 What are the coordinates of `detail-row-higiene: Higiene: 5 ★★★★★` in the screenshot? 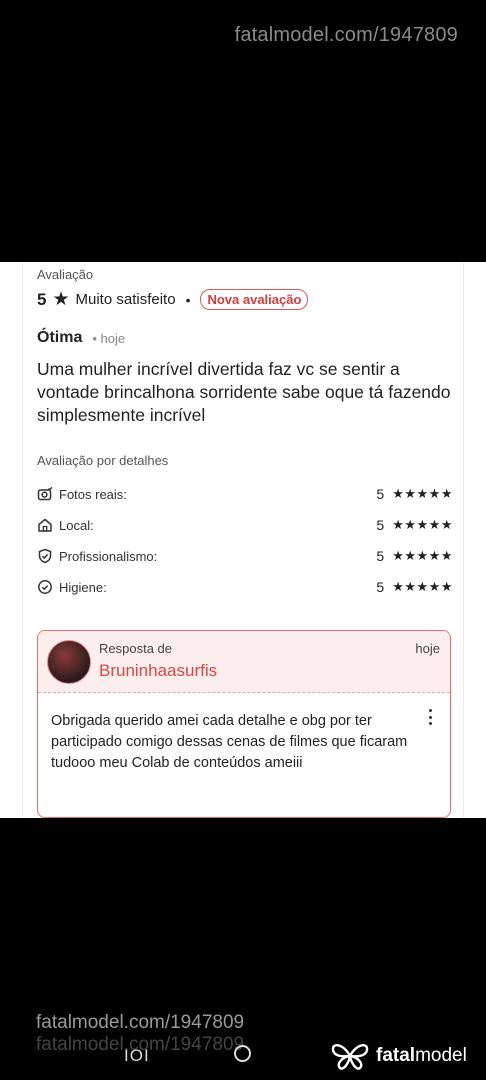 It's located at (245, 587).